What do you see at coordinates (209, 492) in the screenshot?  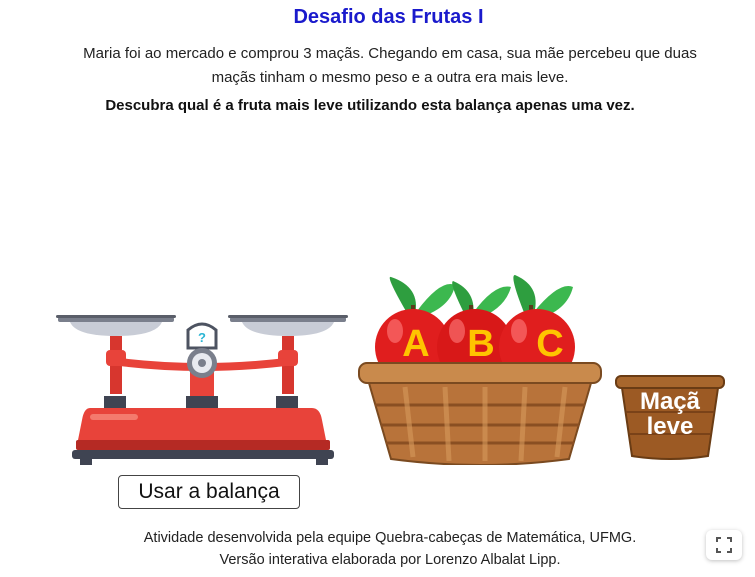 I see `use-scale-button: Usar a balança` at bounding box center [209, 492].